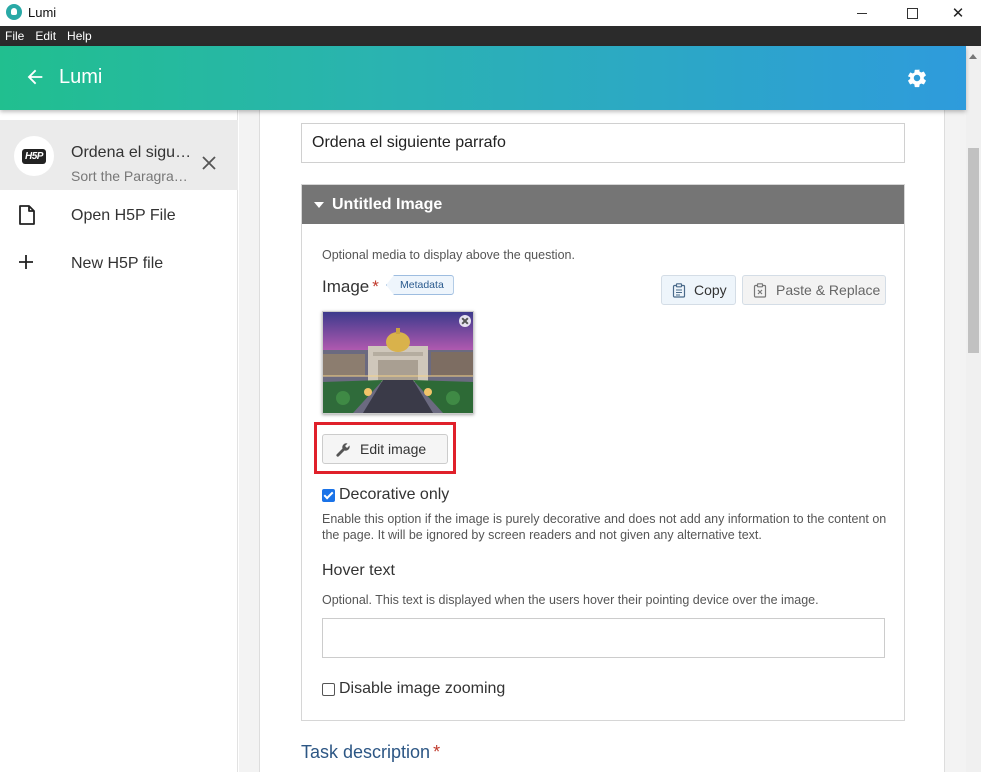 The image size is (981, 772). I want to click on task-description-label: Task description *, so click(370, 752).